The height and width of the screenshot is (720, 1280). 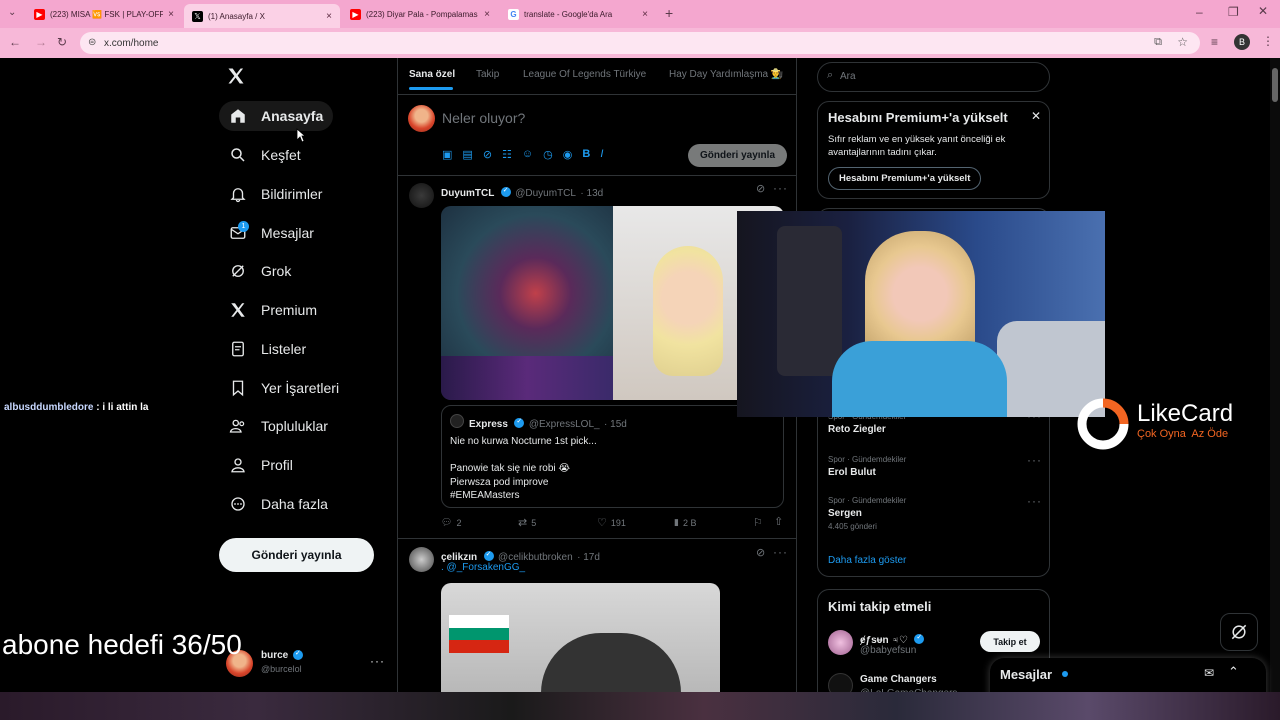 I want to click on browser-tab-4: G translate - Google'da Ara ×, so click(x=578, y=14).